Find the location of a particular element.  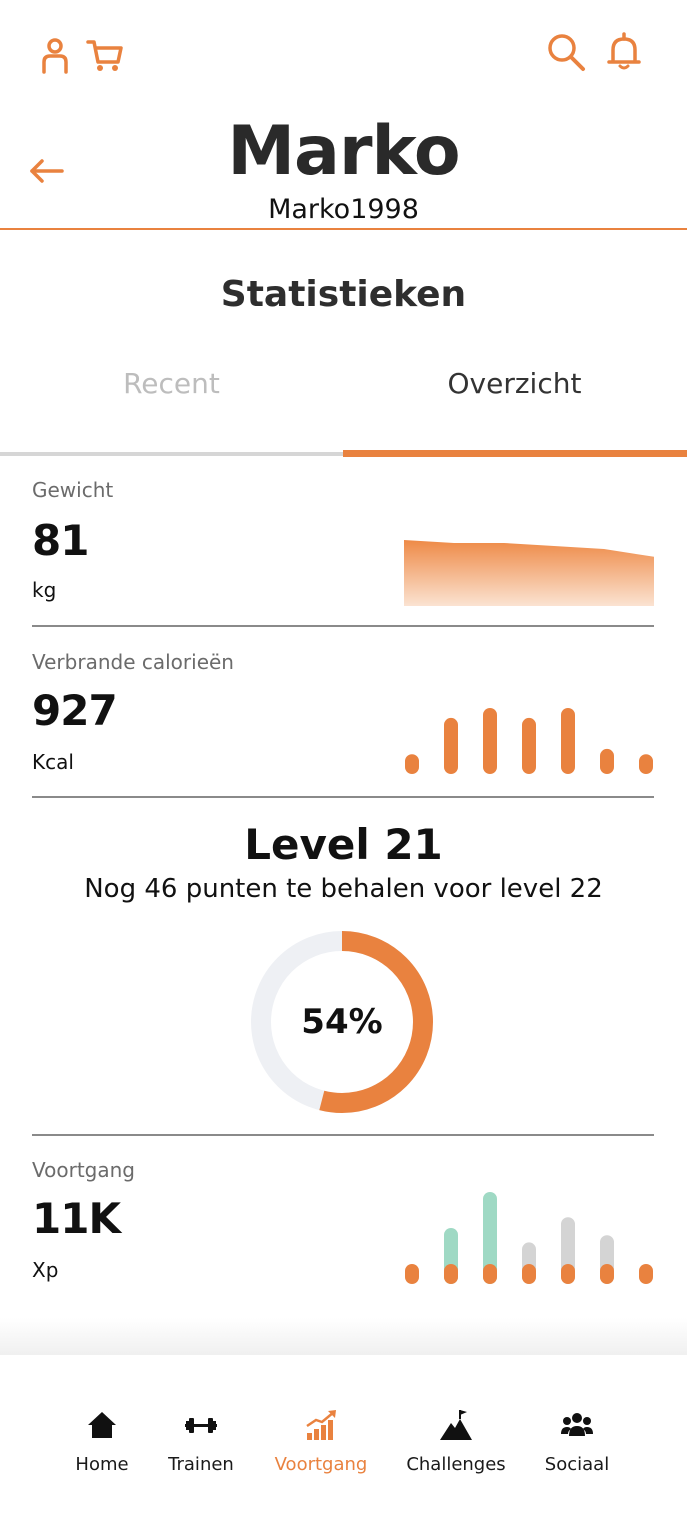

progress-bar-chart is located at coordinates (529, 1238).